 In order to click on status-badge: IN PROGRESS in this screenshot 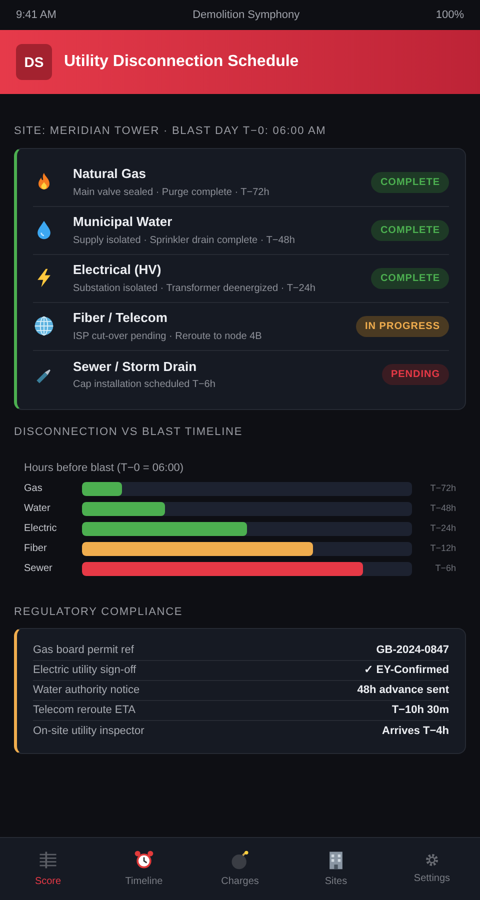, I will do `click(402, 326)`.